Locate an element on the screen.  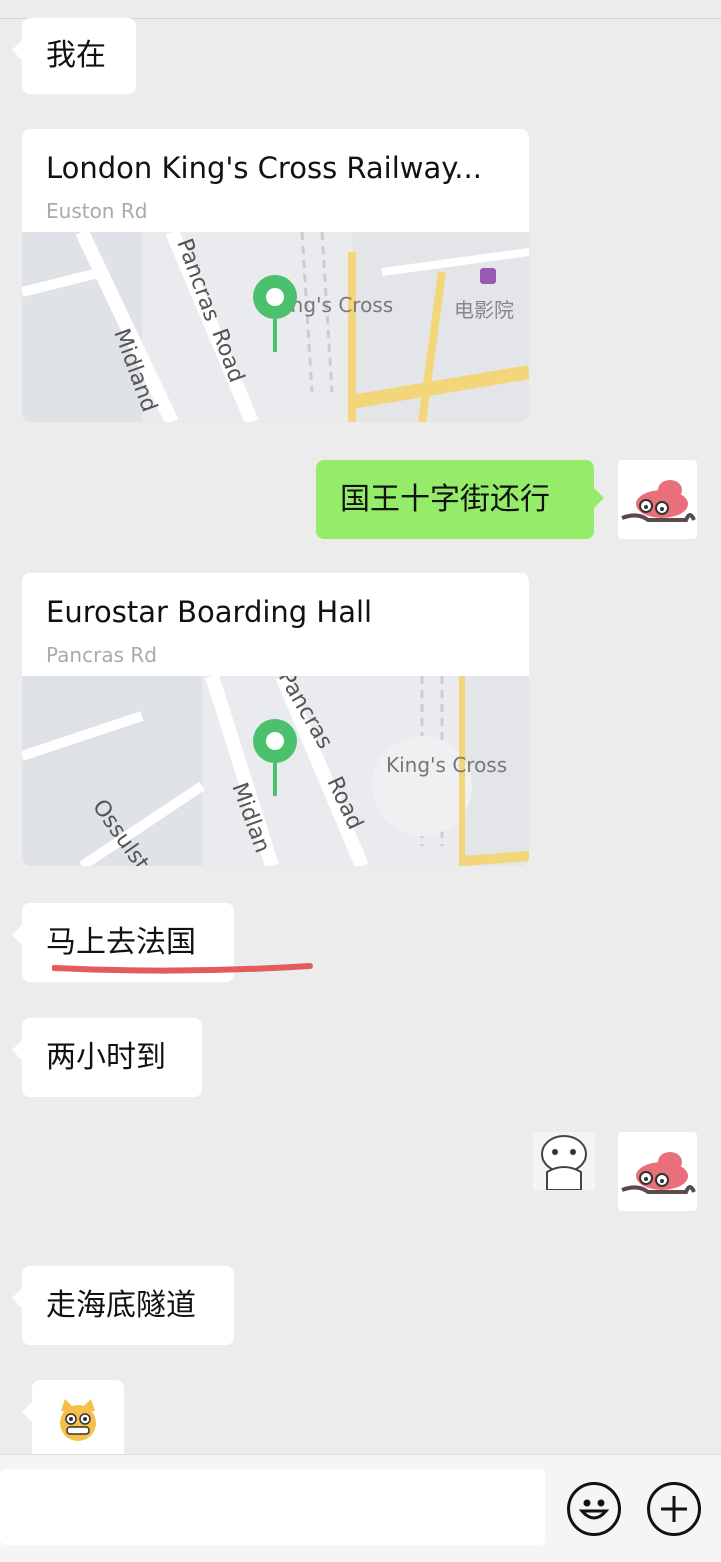
message-text: 两小时到 is located at coordinates (106, 1057).